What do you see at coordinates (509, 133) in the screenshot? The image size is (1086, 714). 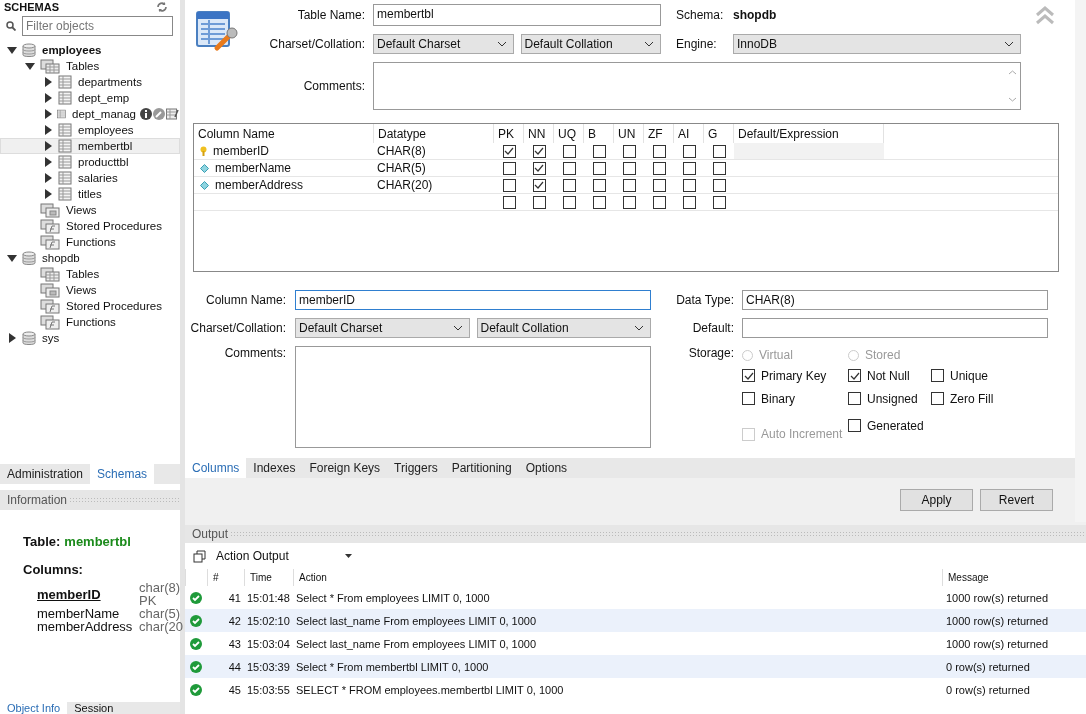 I see `column-header: PK` at bounding box center [509, 133].